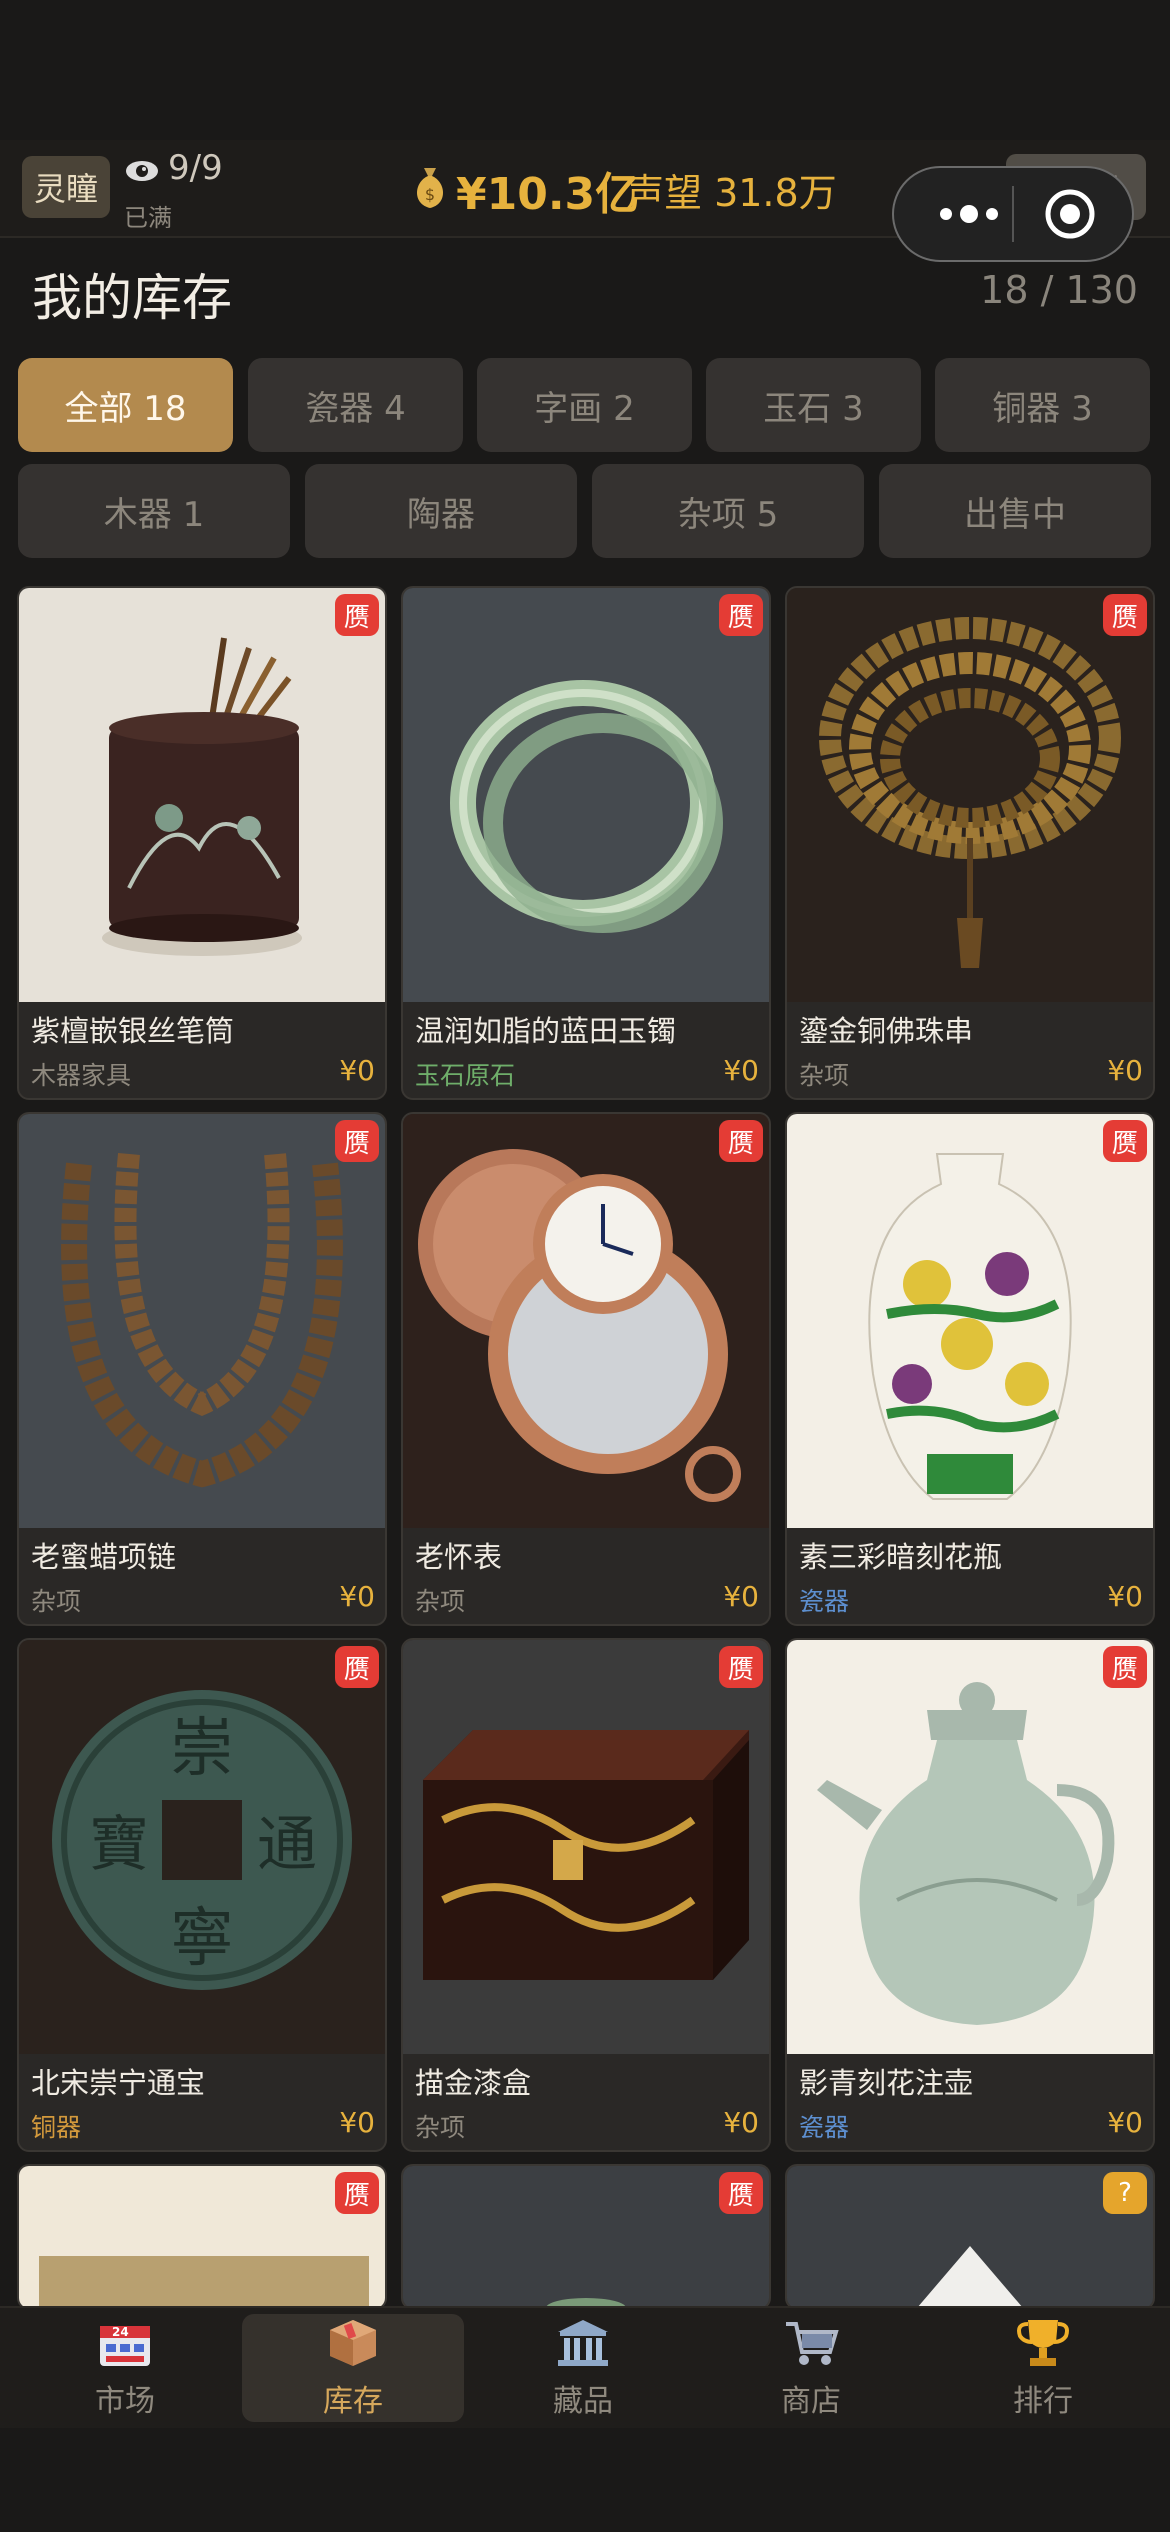 Image resolution: width=1170 pixels, height=2532 pixels. I want to click on nav-label: 商店, so click(811, 2401).